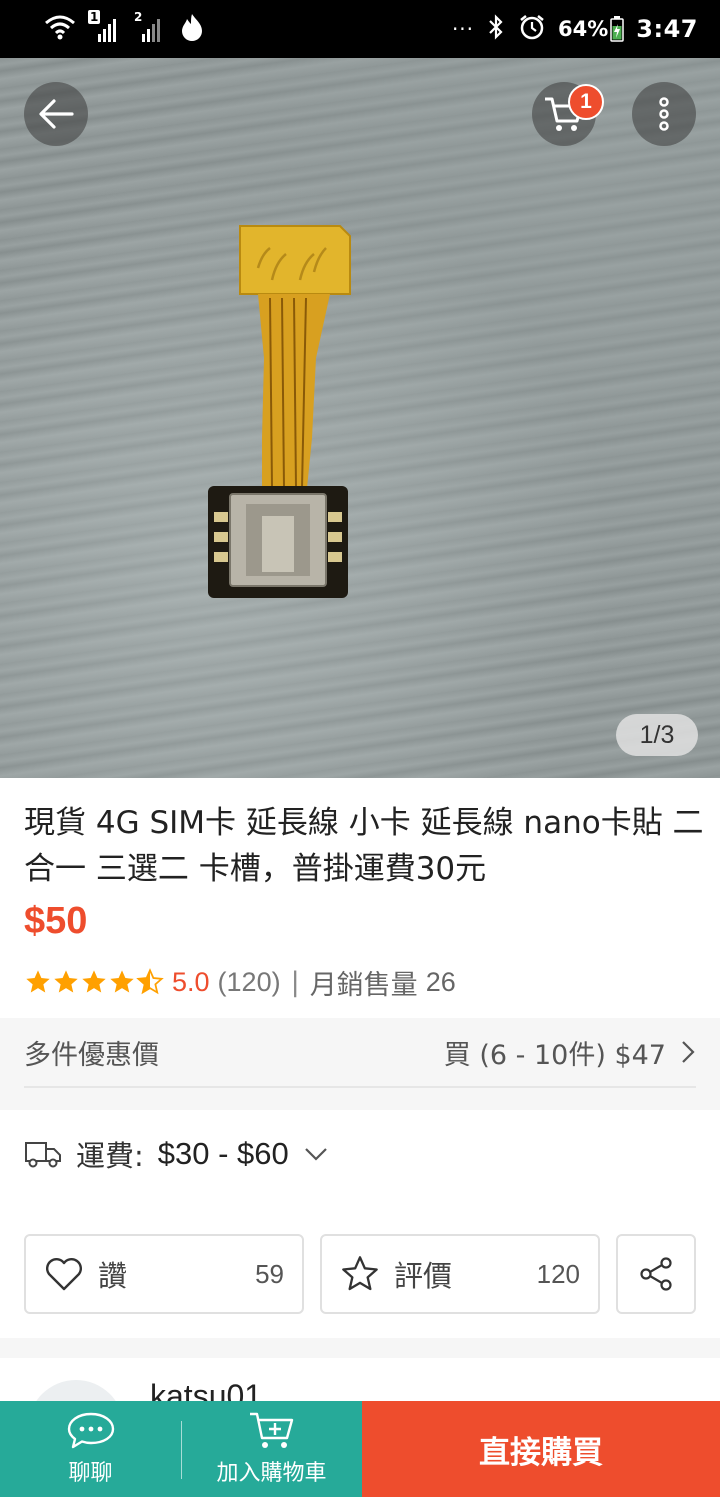  I want to click on product-photo, so click(279, 411).